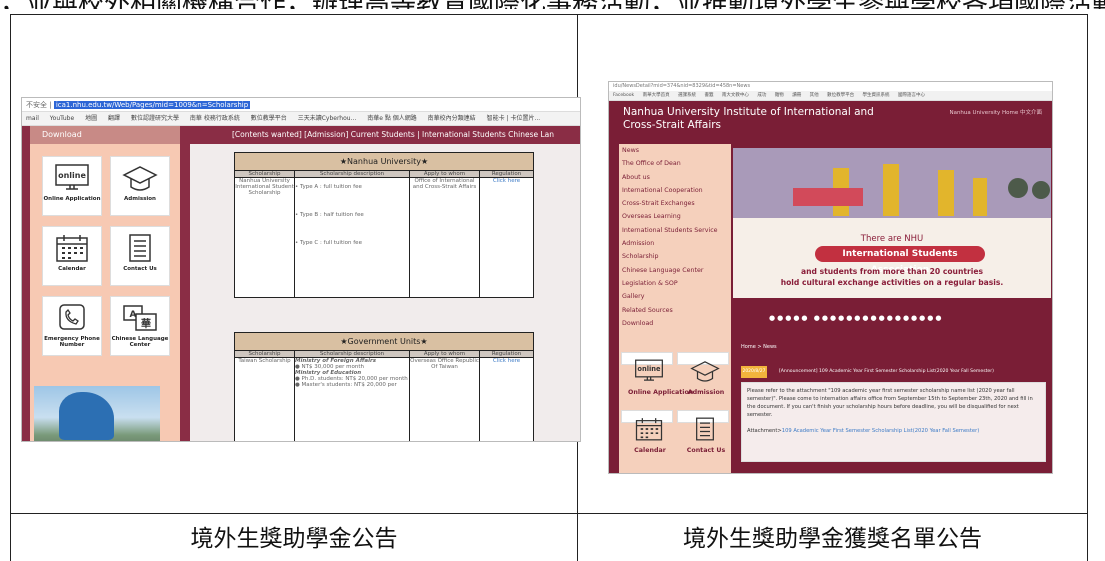 Image resolution: width=1105 pixels, height=561 pixels. I want to click on icon-label: Admission, so click(706, 392).